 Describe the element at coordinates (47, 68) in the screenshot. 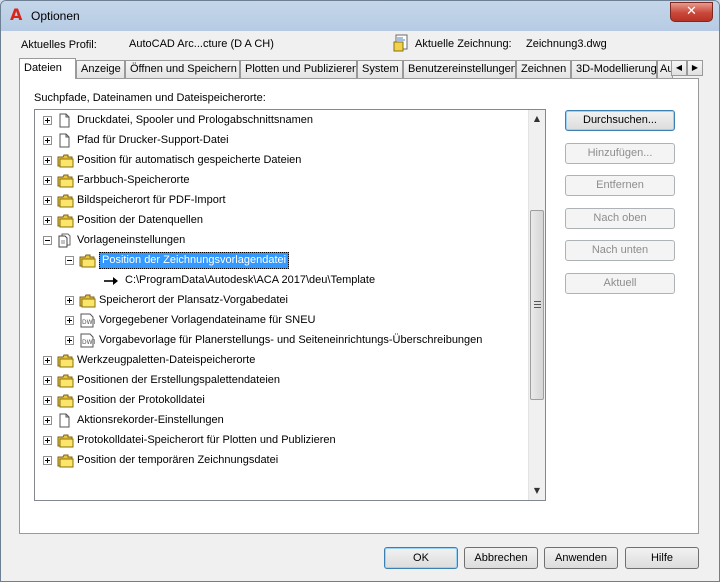

I see `tab-dateien: Dateien` at that location.